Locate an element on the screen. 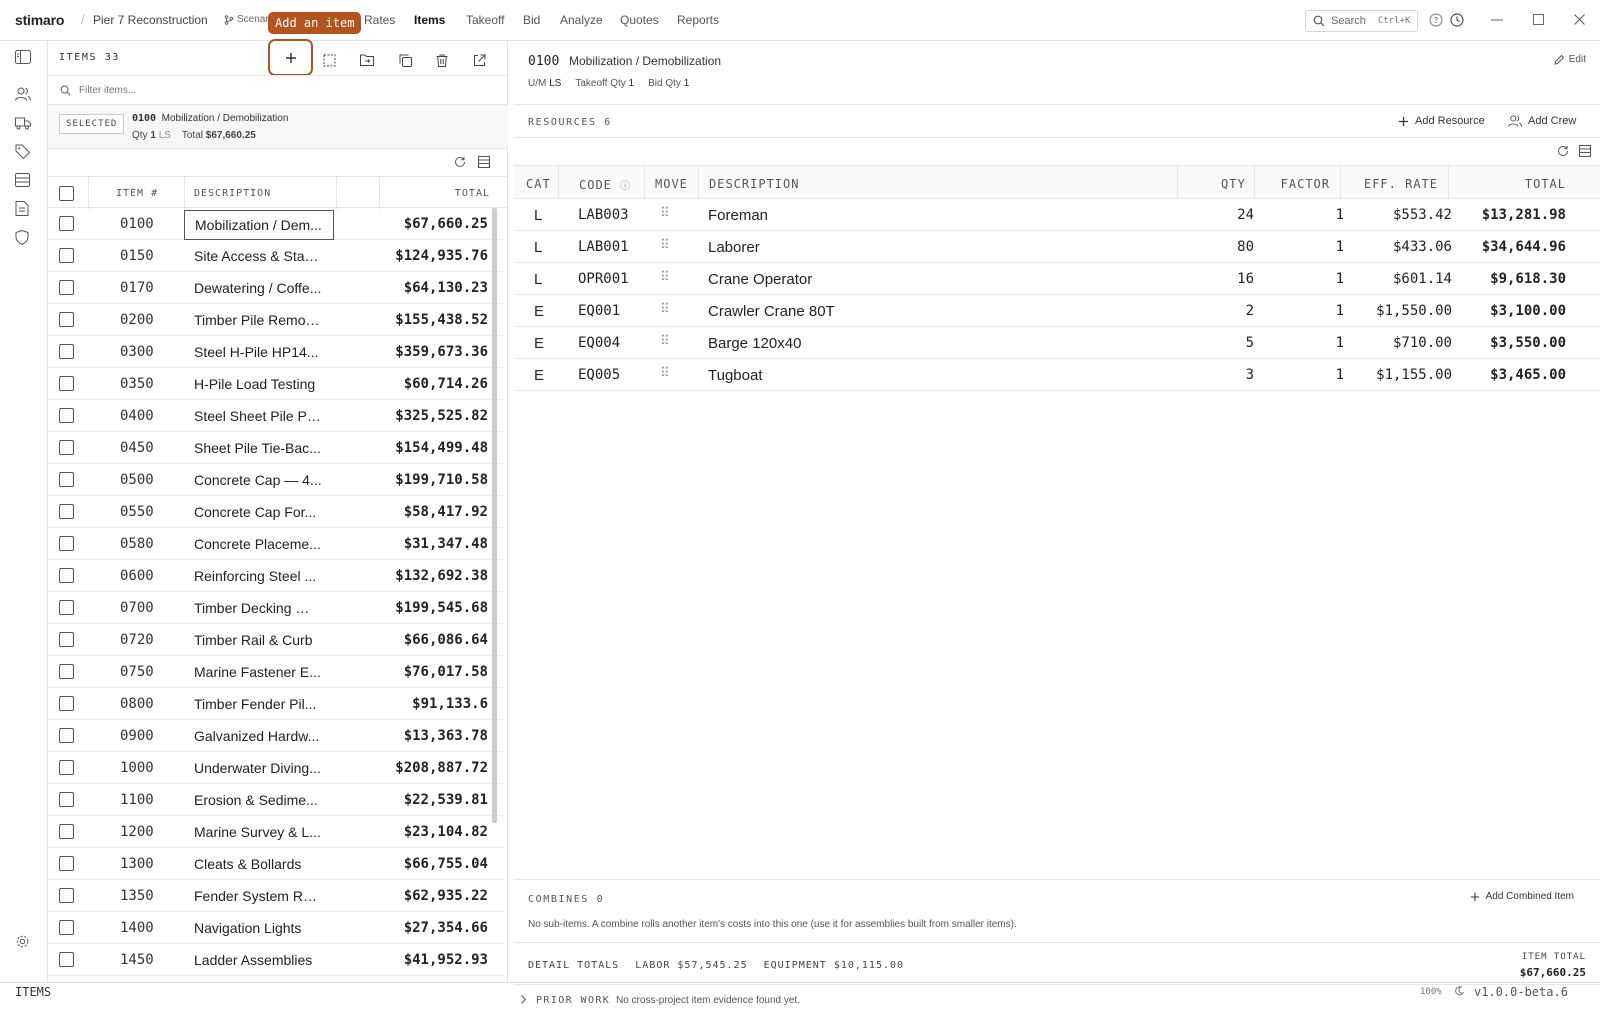 Image resolution: width=1600 pixels, height=1015 pixels. scenario-selector: Scenar is located at coordinates (246, 19).